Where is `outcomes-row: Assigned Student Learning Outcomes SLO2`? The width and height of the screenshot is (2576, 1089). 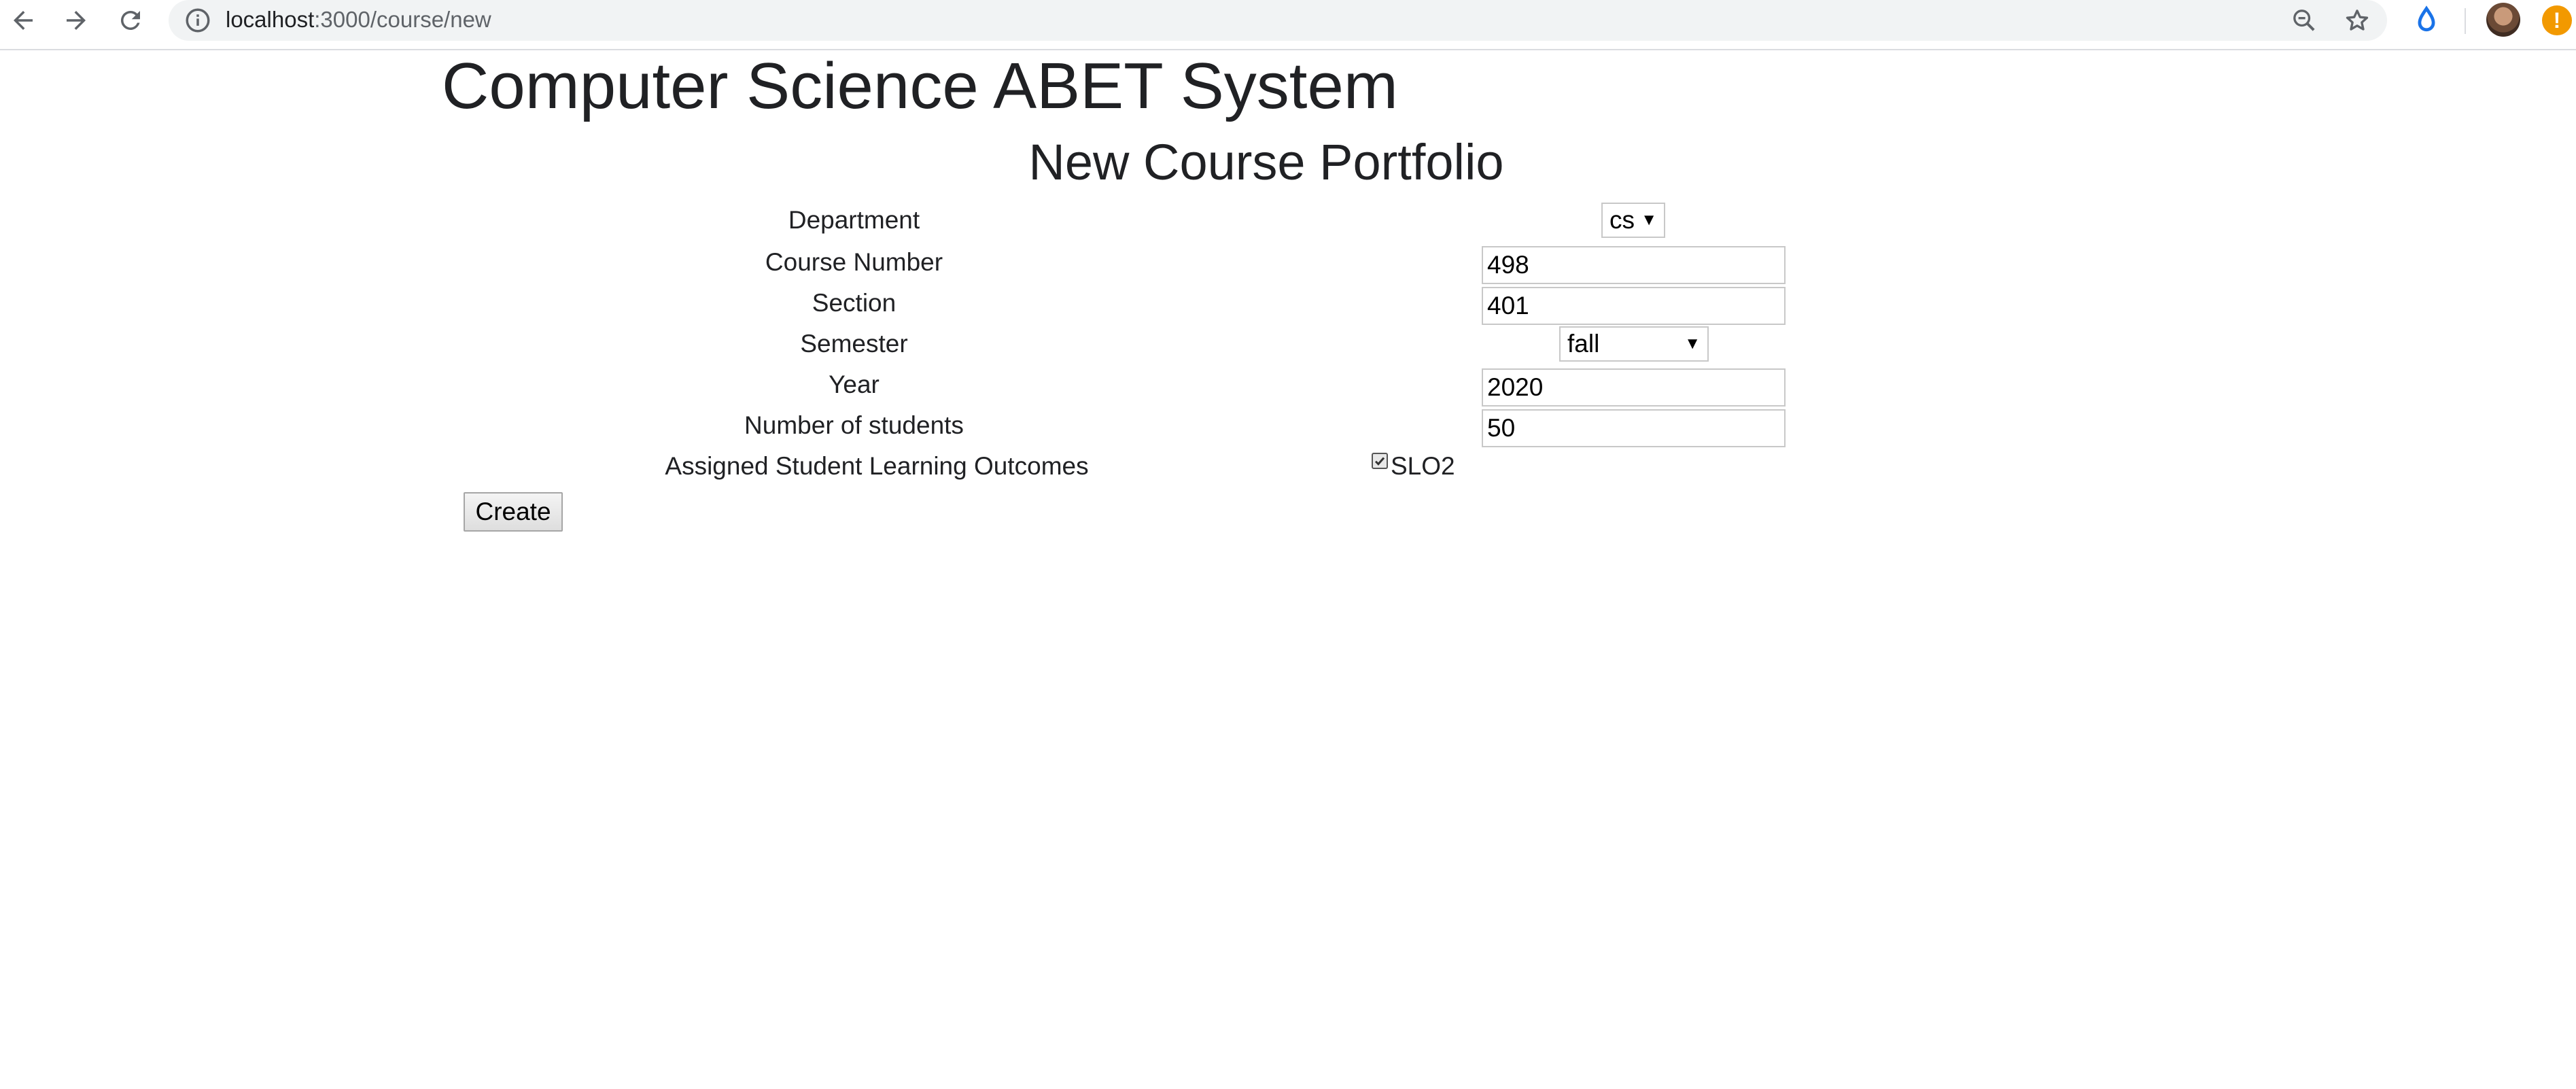 outcomes-row: Assigned Student Learning Outcomes SLO2 is located at coordinates (1288, 465).